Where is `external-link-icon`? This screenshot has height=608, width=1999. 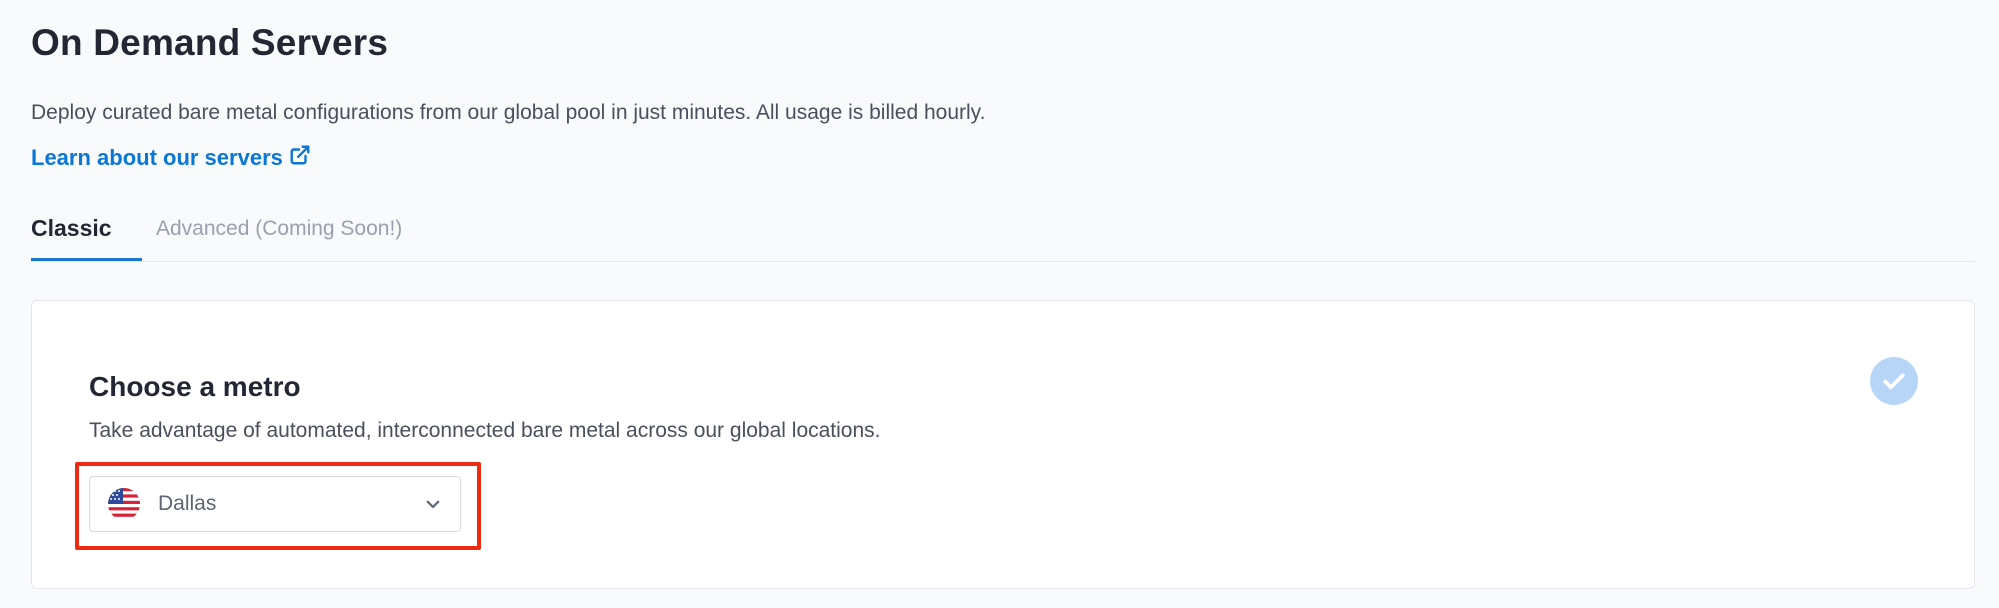 external-link-icon is located at coordinates (300, 158).